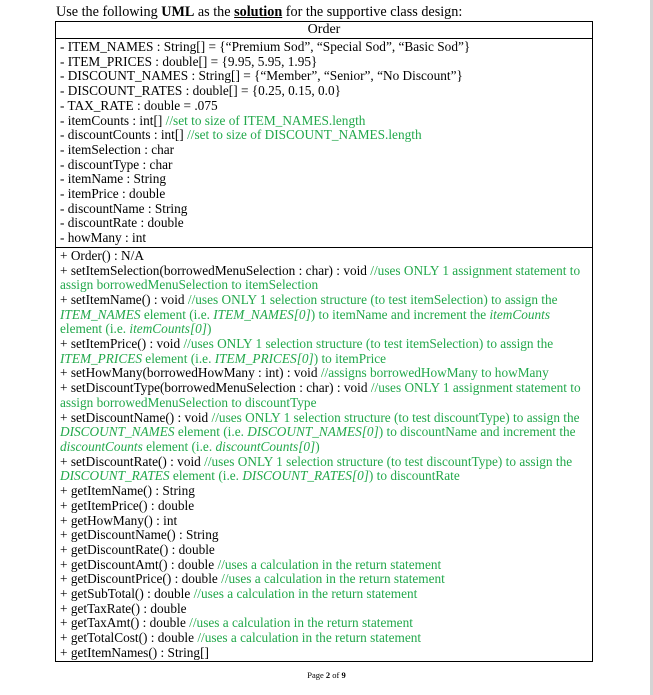  I want to click on intro-middle: as the, so click(214, 12).